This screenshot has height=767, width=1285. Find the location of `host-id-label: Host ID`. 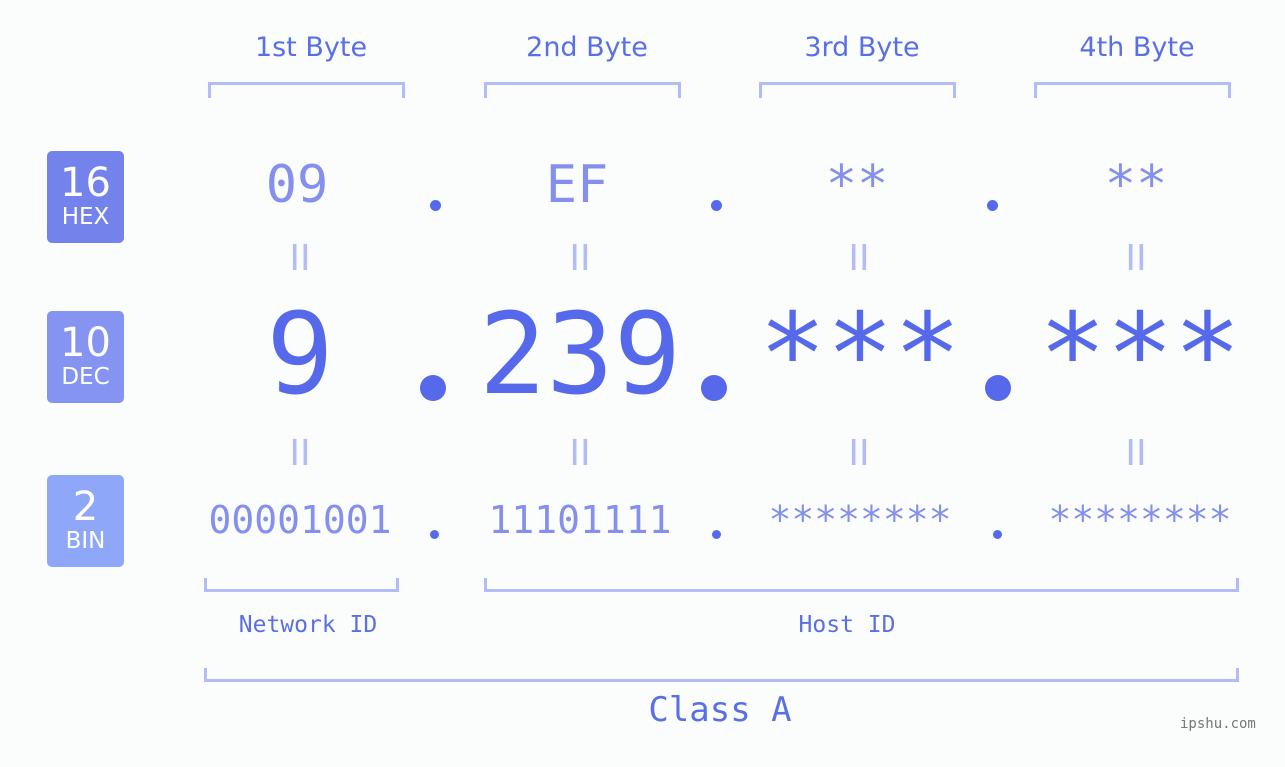

host-id-label: Host ID is located at coordinates (847, 625).